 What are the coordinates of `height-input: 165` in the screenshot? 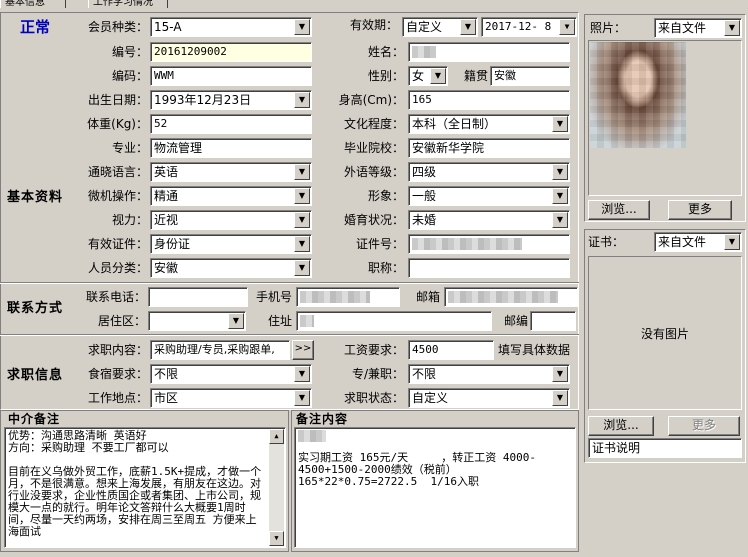 It's located at (489, 100).